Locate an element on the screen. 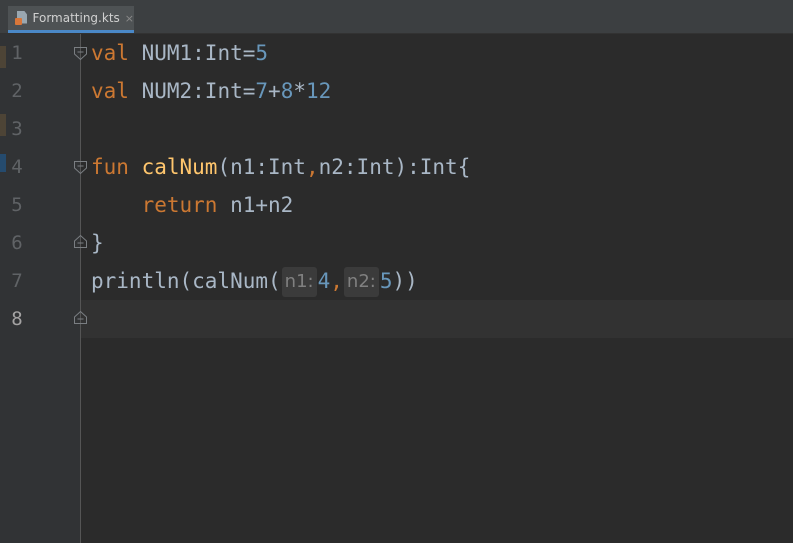  code-line-5: return n1+n2 is located at coordinates (192, 205).